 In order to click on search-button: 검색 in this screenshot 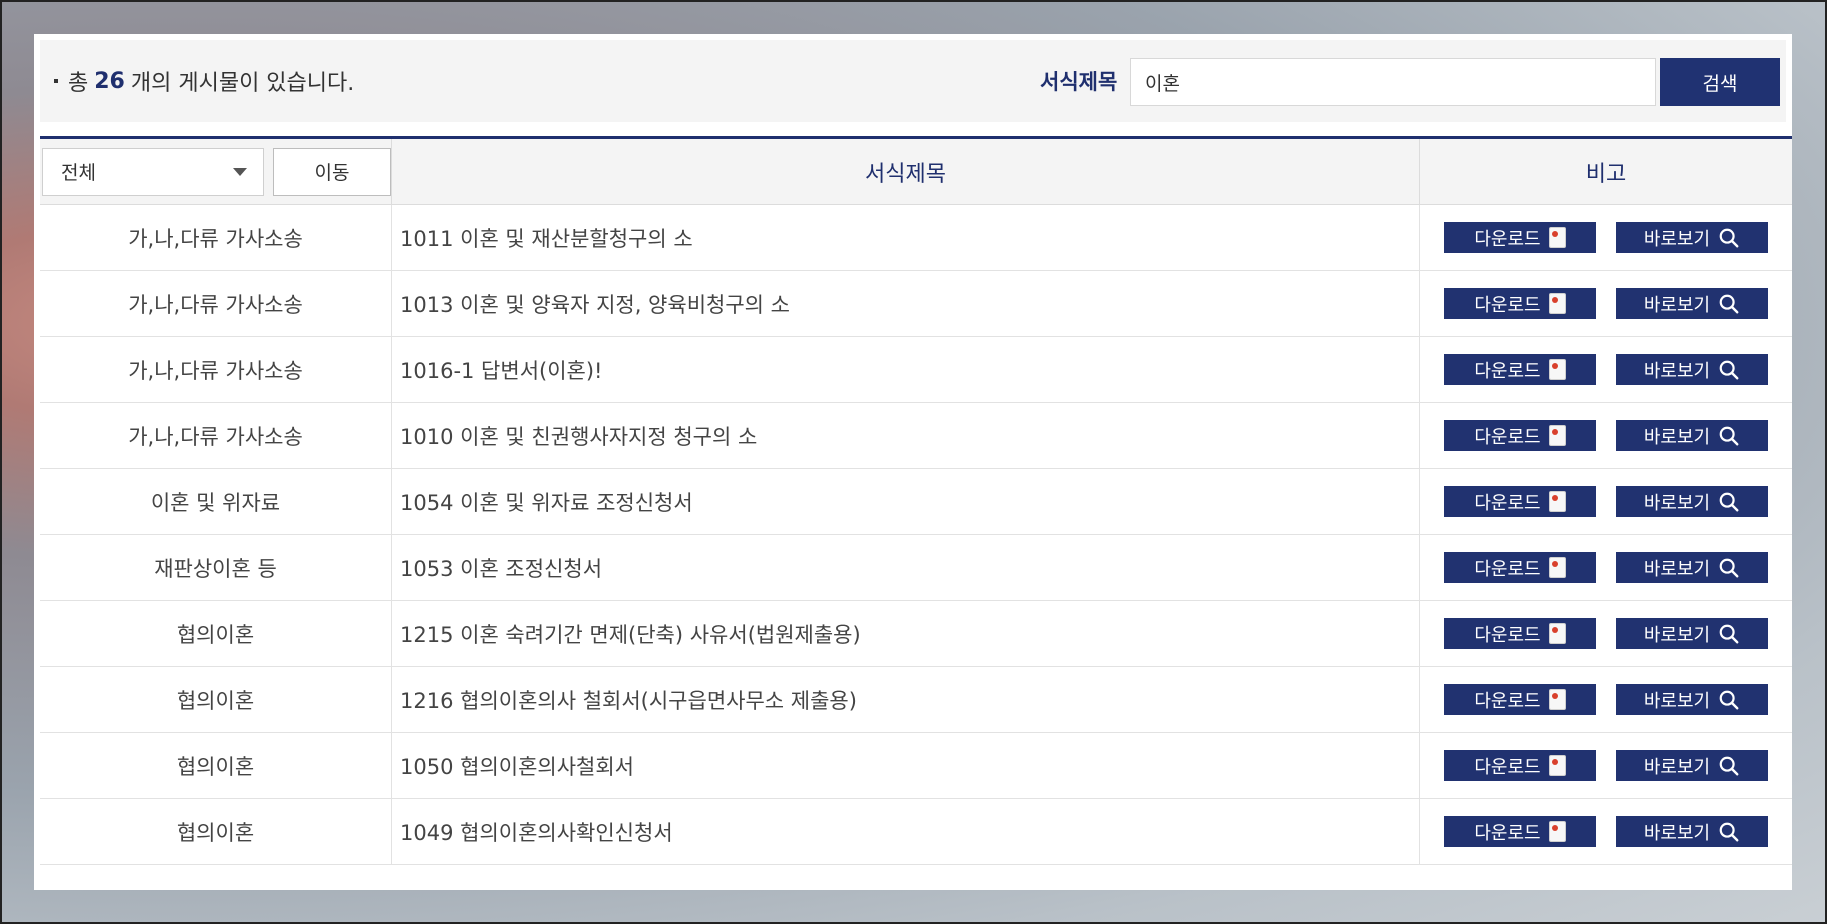, I will do `click(1720, 82)`.